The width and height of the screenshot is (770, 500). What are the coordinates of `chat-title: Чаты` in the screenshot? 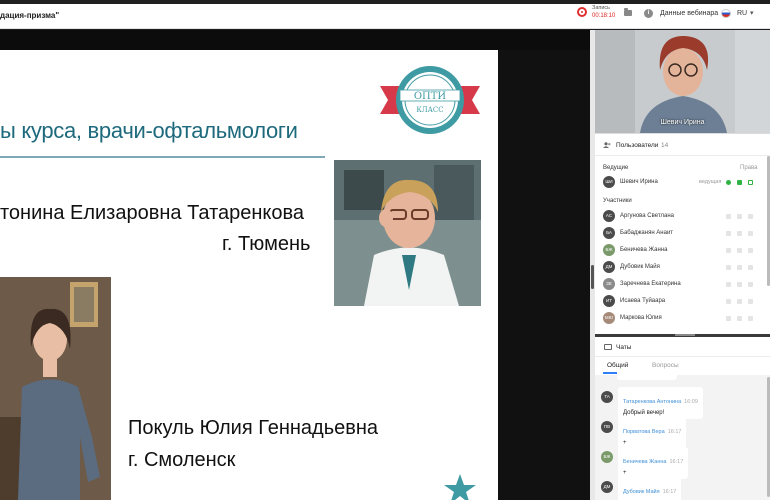 It's located at (624, 347).